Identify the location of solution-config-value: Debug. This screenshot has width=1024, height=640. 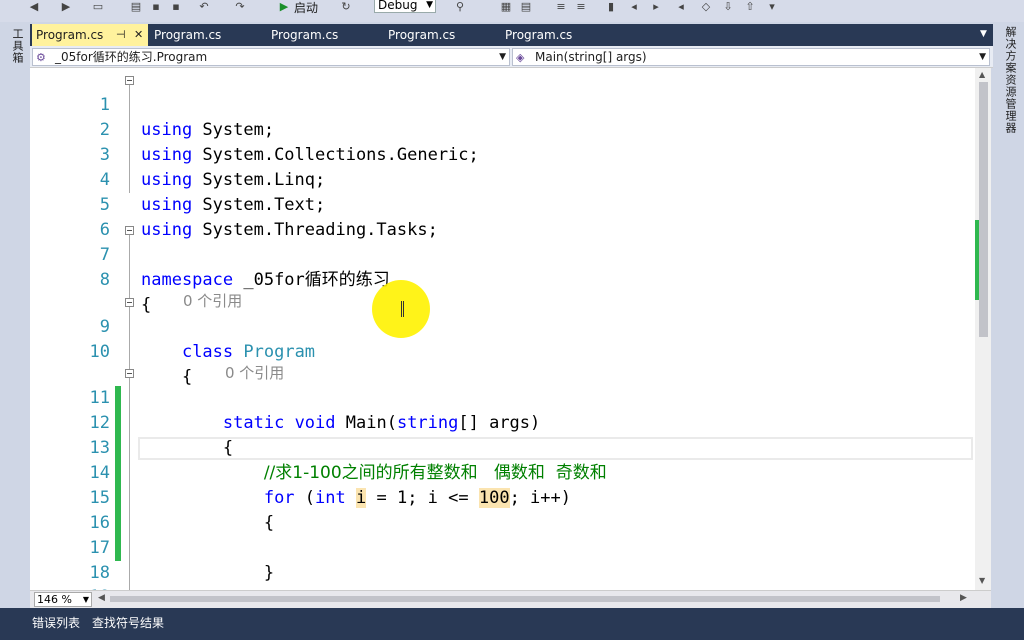
(398, 6).